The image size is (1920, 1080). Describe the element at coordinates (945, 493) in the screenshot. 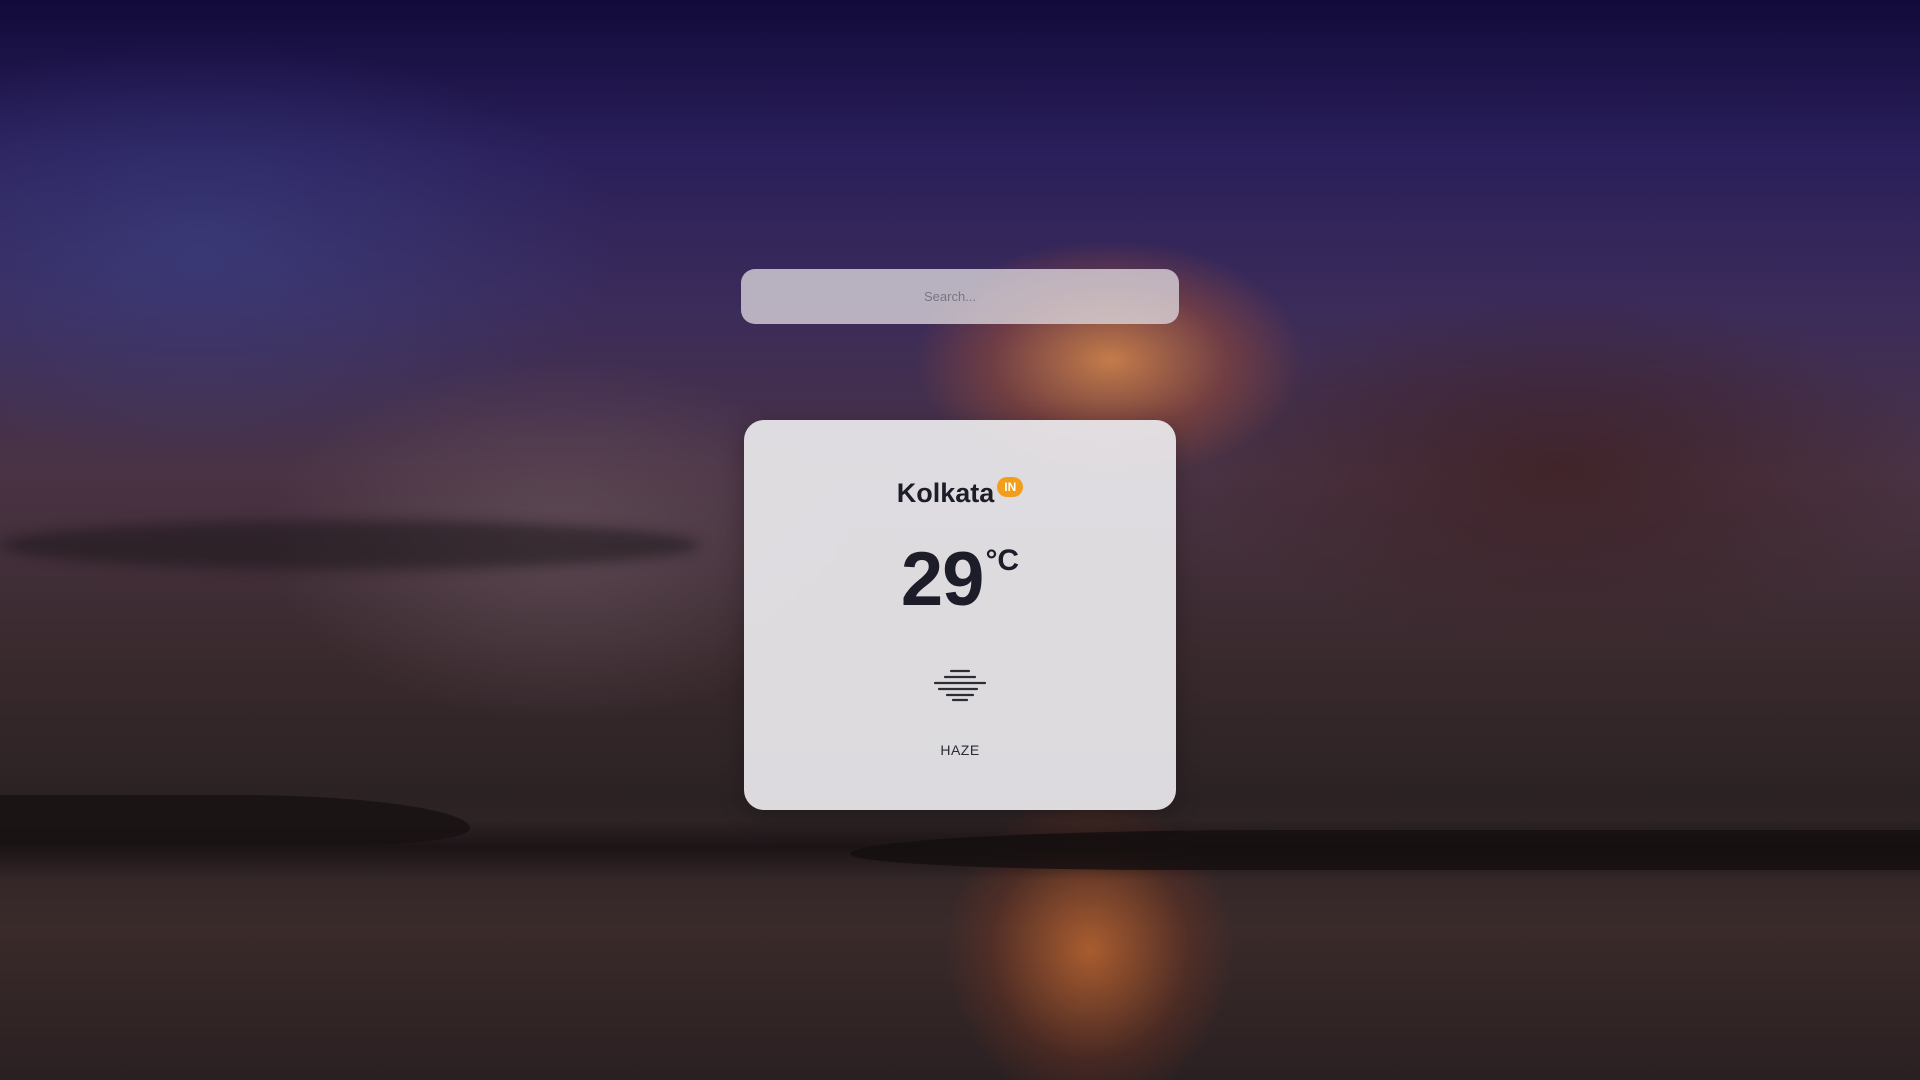

I see `city-name: Kolkata` at that location.